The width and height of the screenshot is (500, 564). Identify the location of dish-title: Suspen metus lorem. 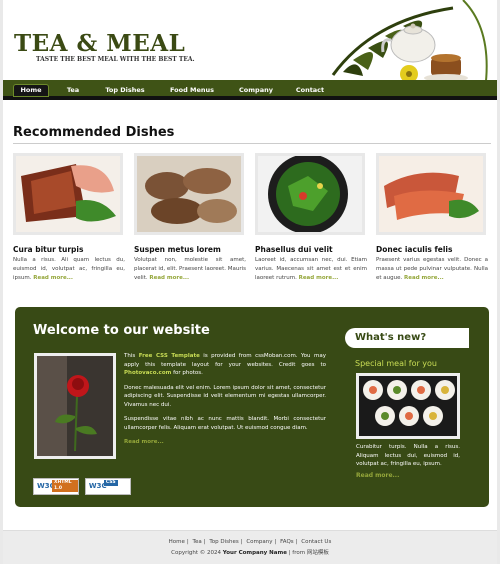
(177, 249).